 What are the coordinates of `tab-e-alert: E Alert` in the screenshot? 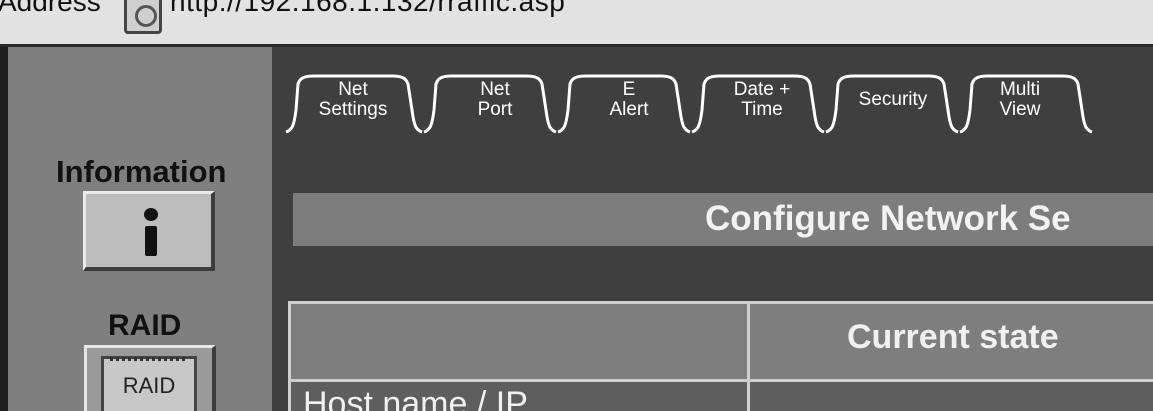 It's located at (629, 100).